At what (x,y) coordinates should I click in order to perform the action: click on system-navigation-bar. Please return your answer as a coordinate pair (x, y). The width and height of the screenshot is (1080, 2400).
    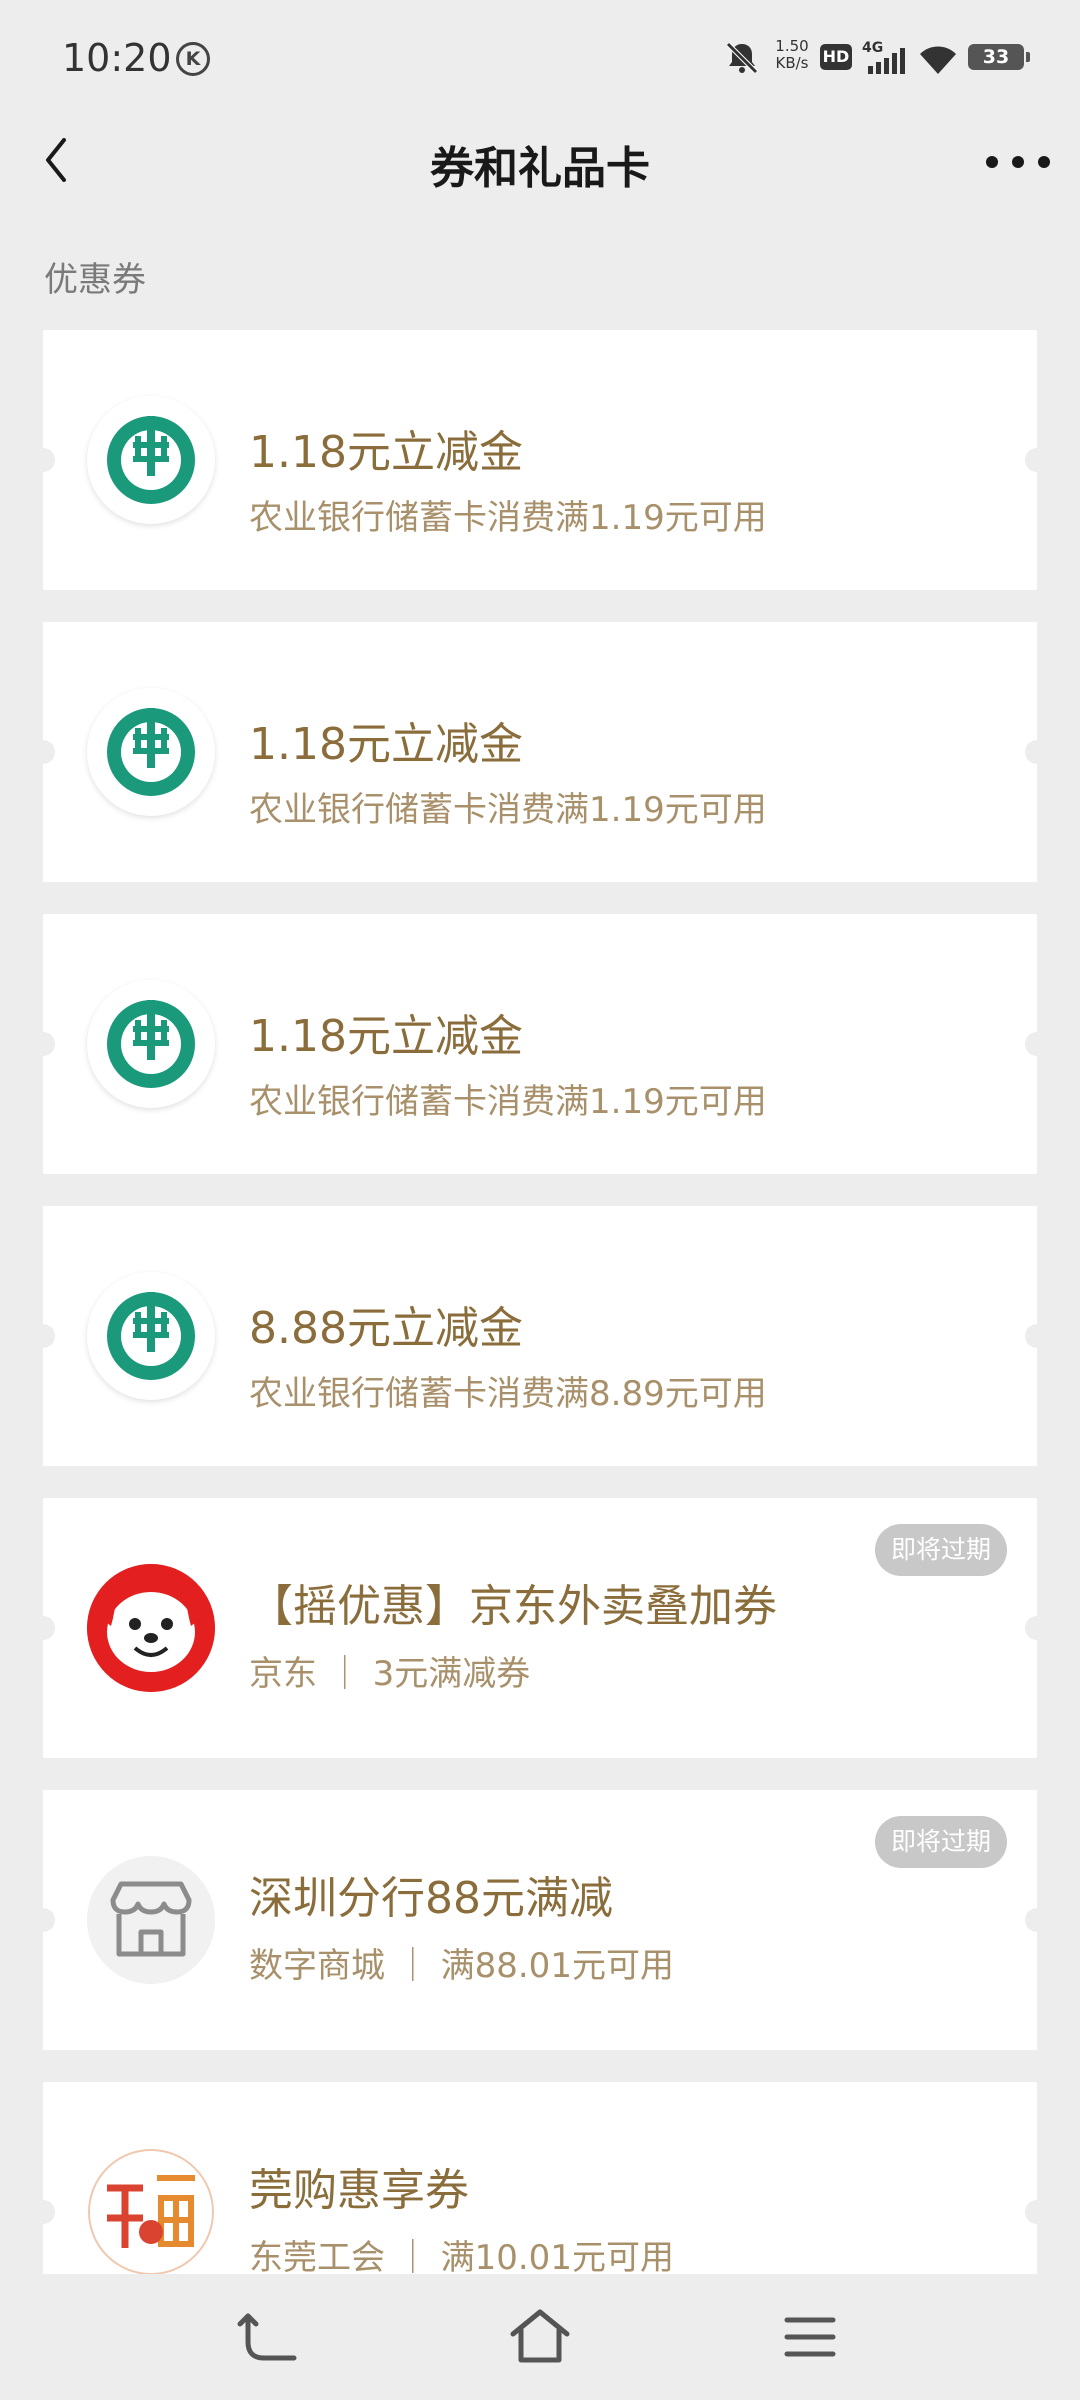
    Looking at the image, I should click on (540, 2337).